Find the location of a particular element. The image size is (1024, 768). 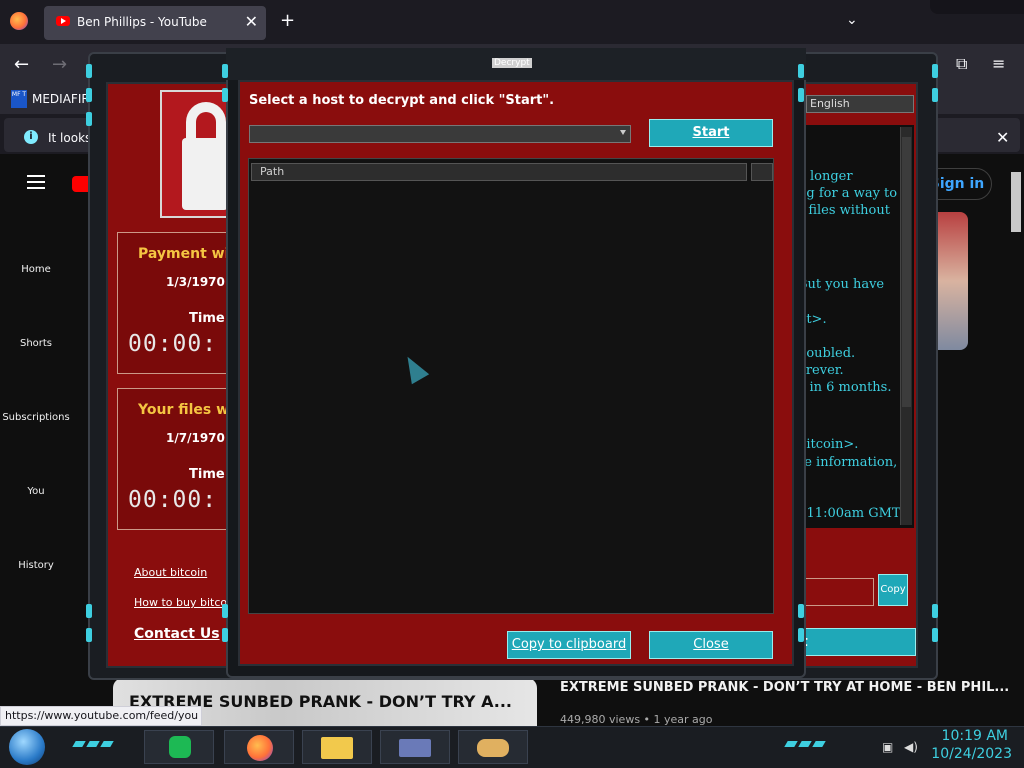

payment-raise-countdown: 00:00: is located at coordinates (173, 344).